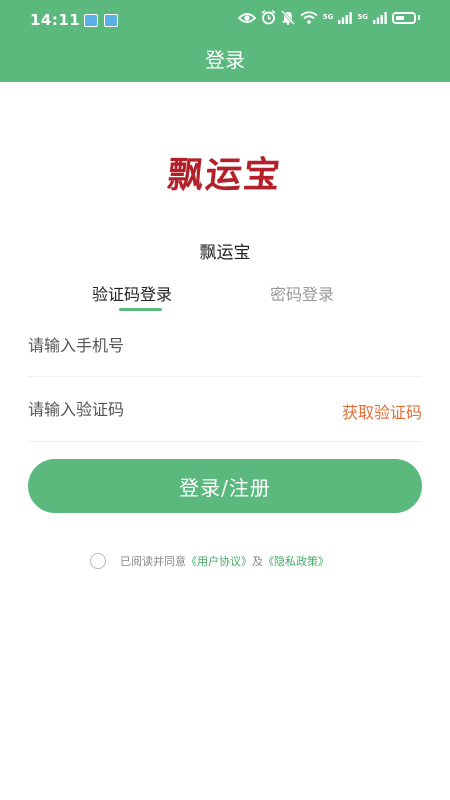 This screenshot has height=800, width=450. Describe the element at coordinates (382, 411) in the screenshot. I see `get-code-button: 获取验证码` at that location.